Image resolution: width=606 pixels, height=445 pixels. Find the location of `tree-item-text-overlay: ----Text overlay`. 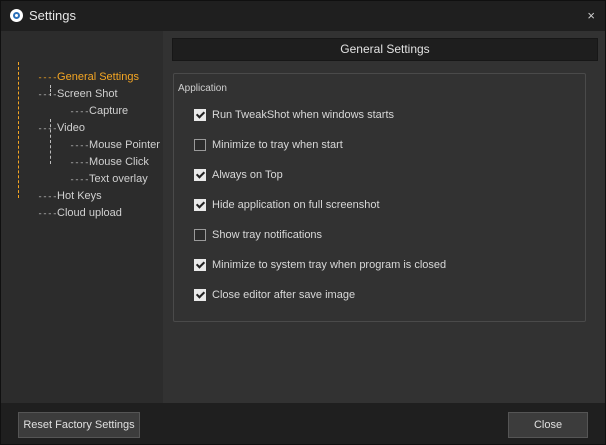

tree-item-text-overlay: ----Text overlay is located at coordinates (99, 171).